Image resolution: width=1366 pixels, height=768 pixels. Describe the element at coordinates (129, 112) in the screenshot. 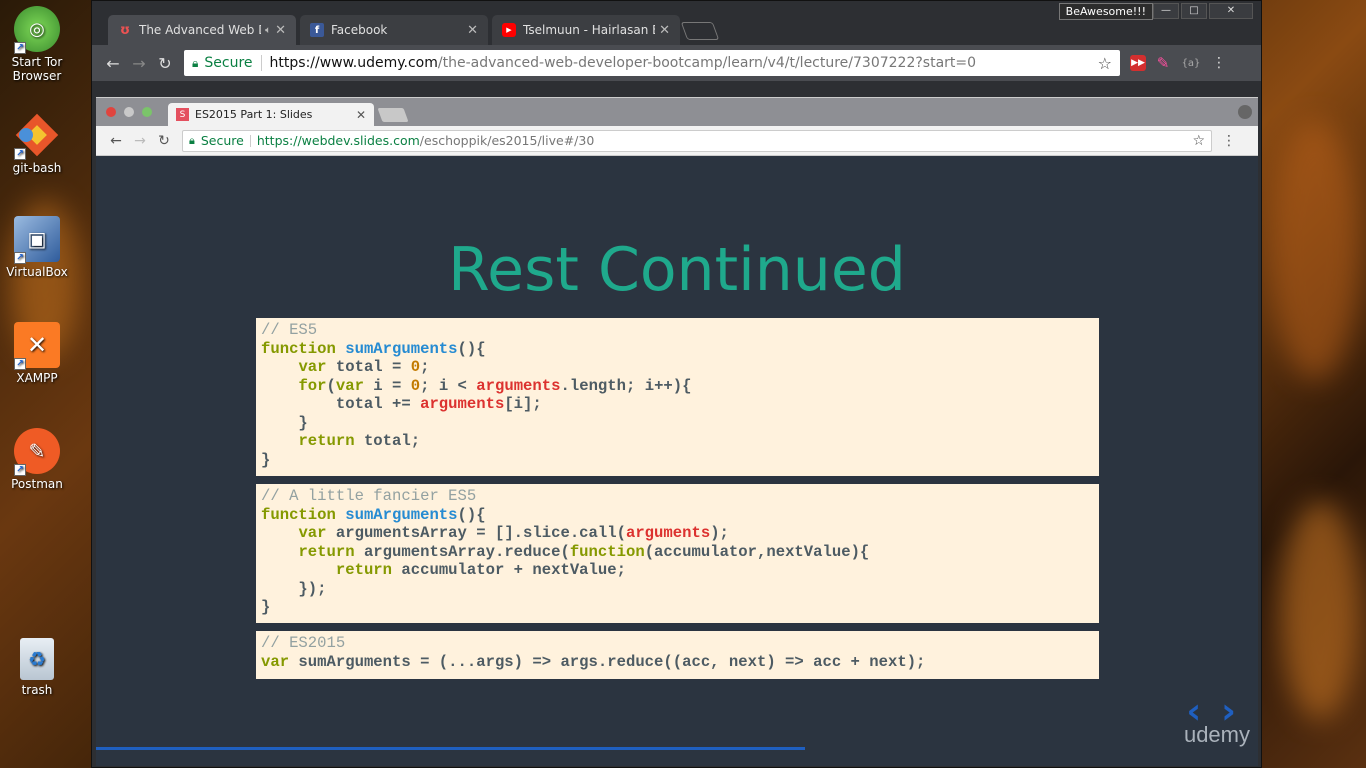

I see `minimize-dot` at that location.